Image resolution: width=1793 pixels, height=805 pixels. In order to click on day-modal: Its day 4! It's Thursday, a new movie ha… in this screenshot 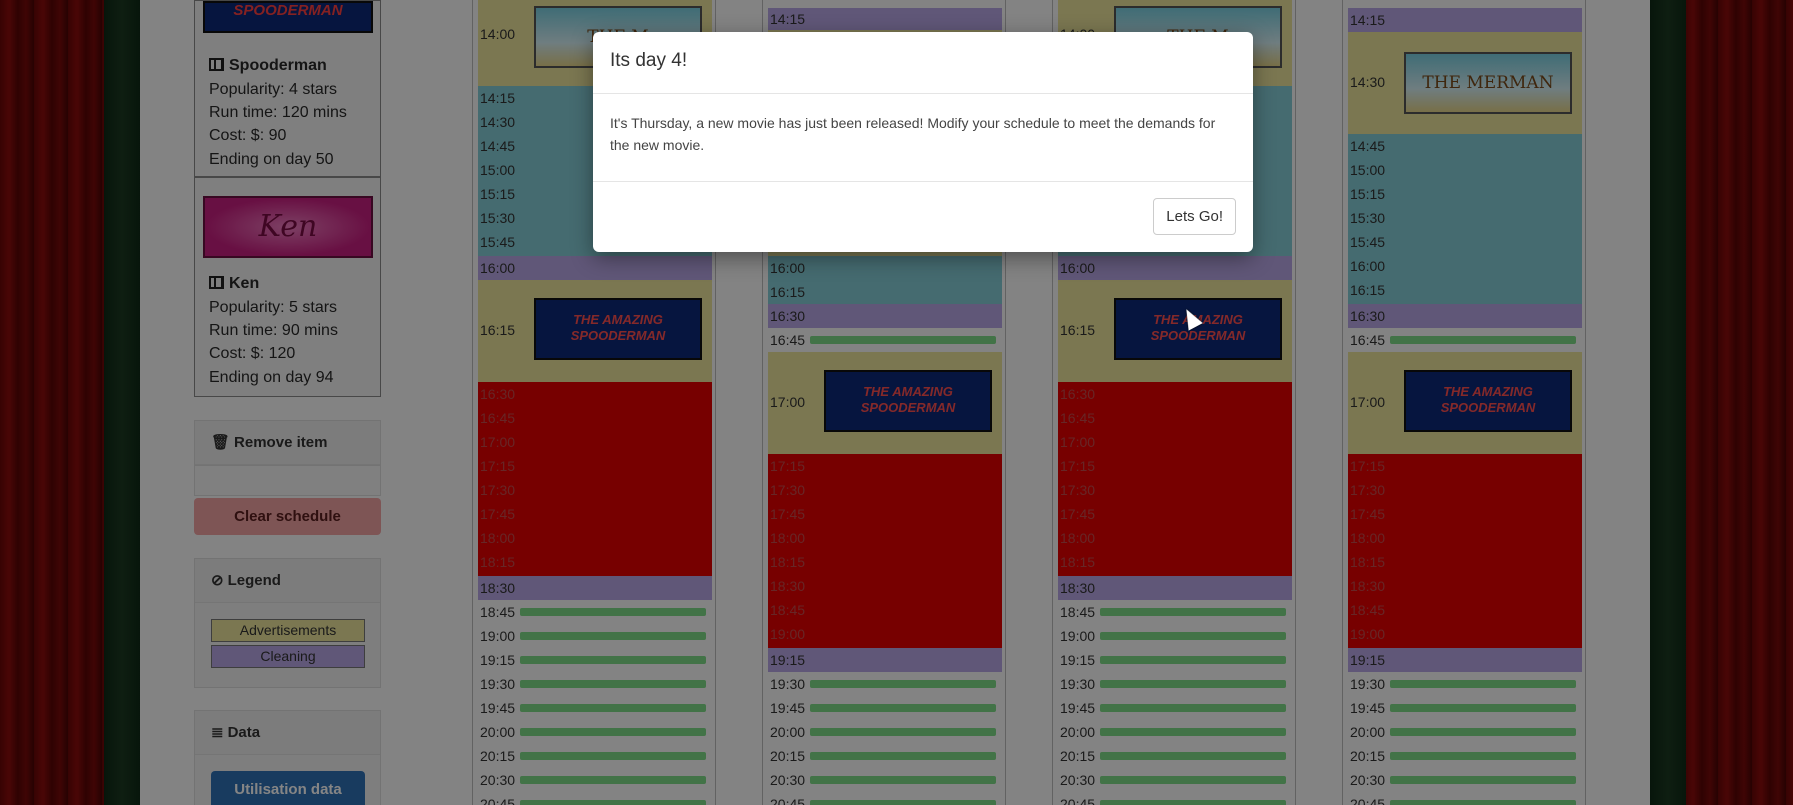, I will do `click(923, 142)`.